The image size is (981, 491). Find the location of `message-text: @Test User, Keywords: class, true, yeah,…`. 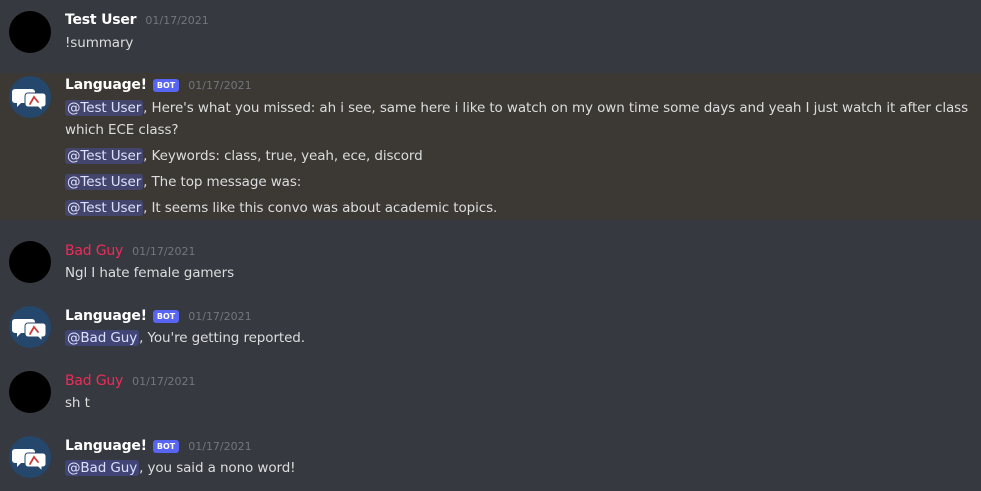

message-text: @Test User, Keywords: class, true, yeah,… is located at coordinates (244, 156).